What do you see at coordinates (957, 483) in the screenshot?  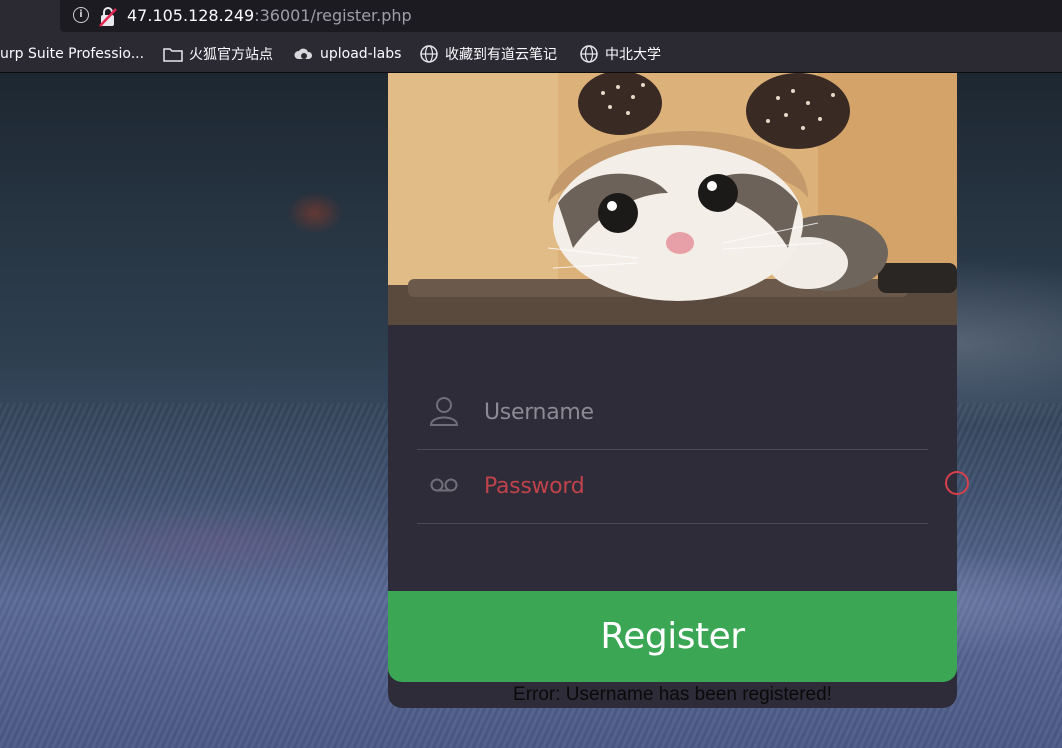 I see `password-error-icon` at bounding box center [957, 483].